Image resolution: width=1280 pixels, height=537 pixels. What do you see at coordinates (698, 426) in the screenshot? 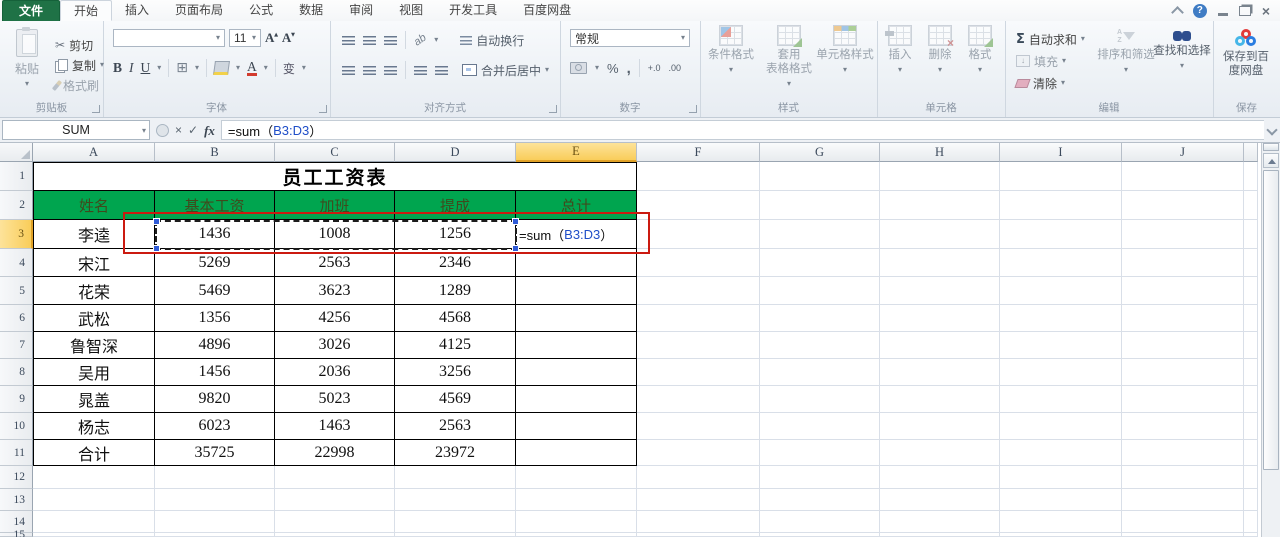
I see `cell-F10` at bounding box center [698, 426].